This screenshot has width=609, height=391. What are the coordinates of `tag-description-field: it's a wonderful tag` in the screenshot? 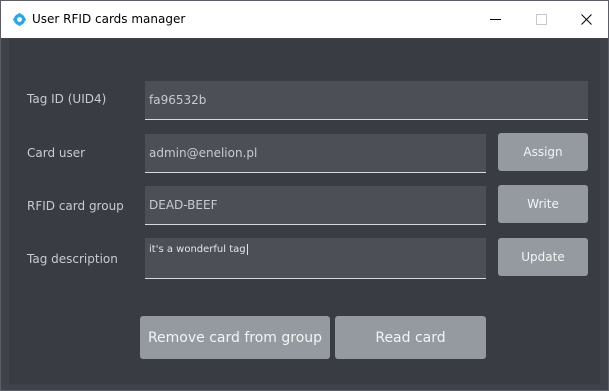 It's located at (315, 258).